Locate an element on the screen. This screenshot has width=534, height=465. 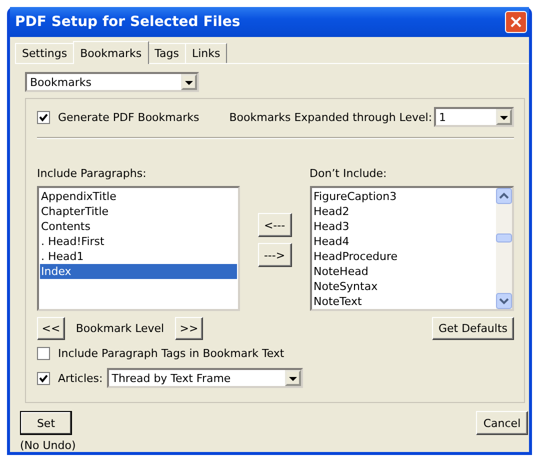
list-item: Contents is located at coordinates (138, 226).